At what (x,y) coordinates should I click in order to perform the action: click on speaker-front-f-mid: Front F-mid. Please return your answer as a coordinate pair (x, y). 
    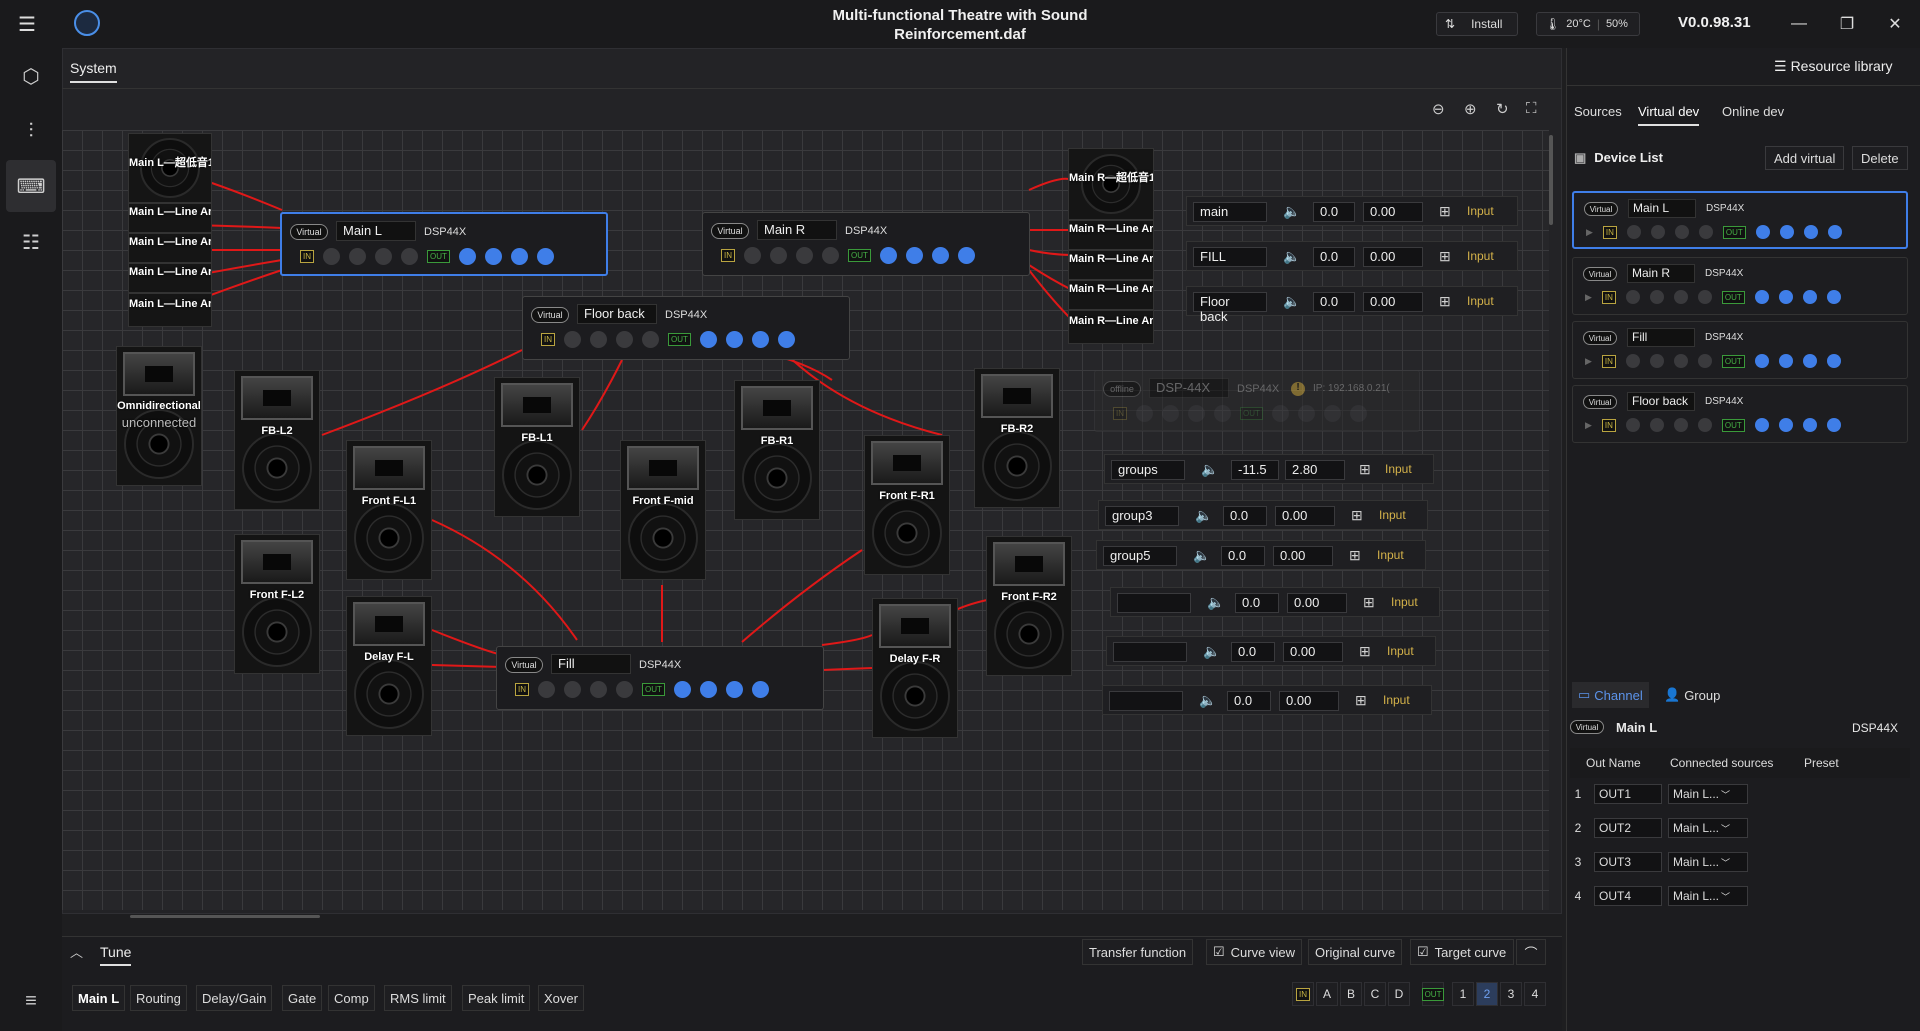
    Looking at the image, I should click on (663, 510).